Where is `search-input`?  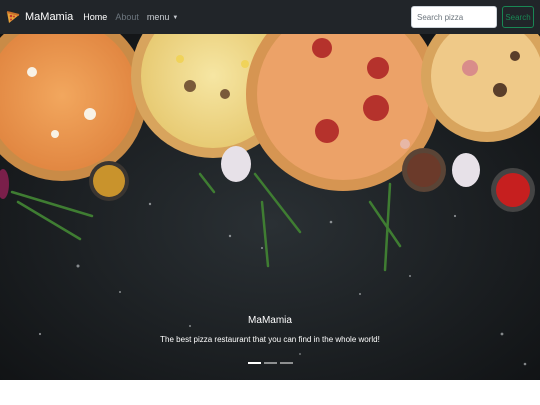 search-input is located at coordinates (454, 17).